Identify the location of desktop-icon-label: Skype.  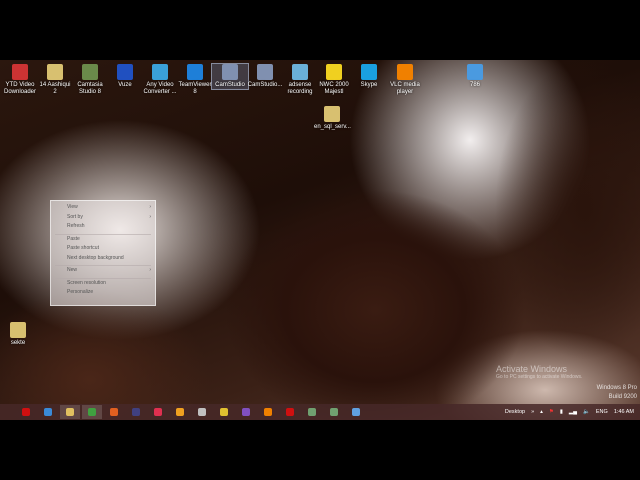
(369, 85).